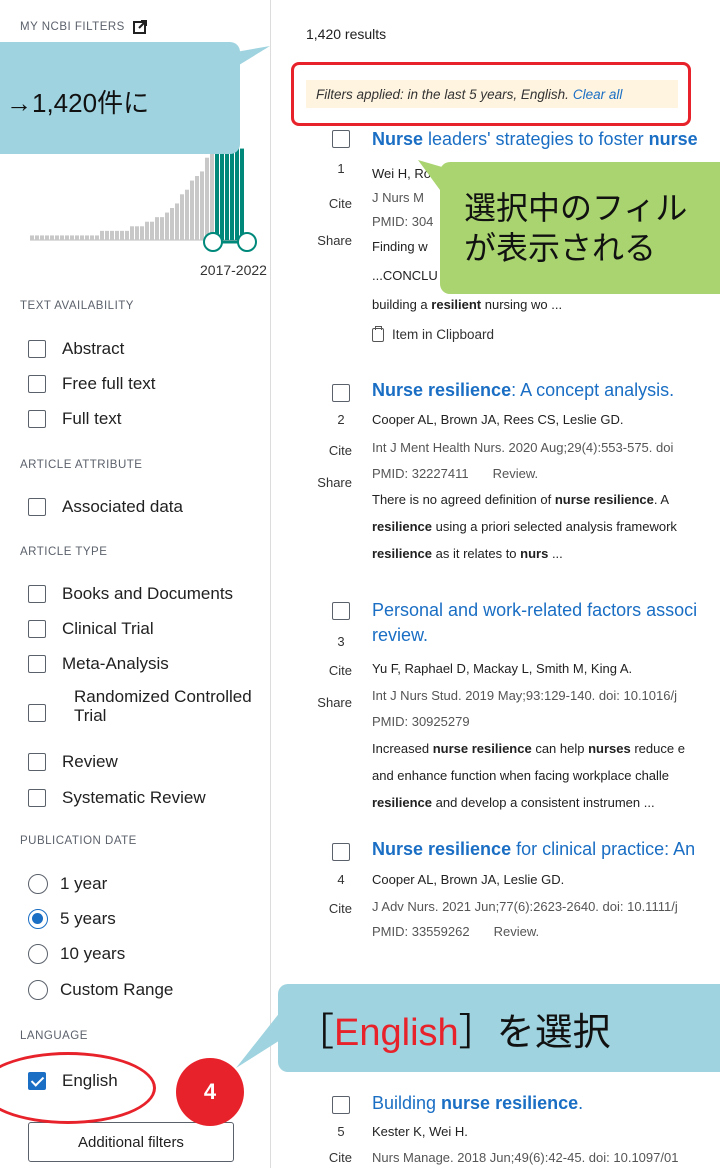  I want to click on article-pmid: PMID: 30925279, so click(421, 721).